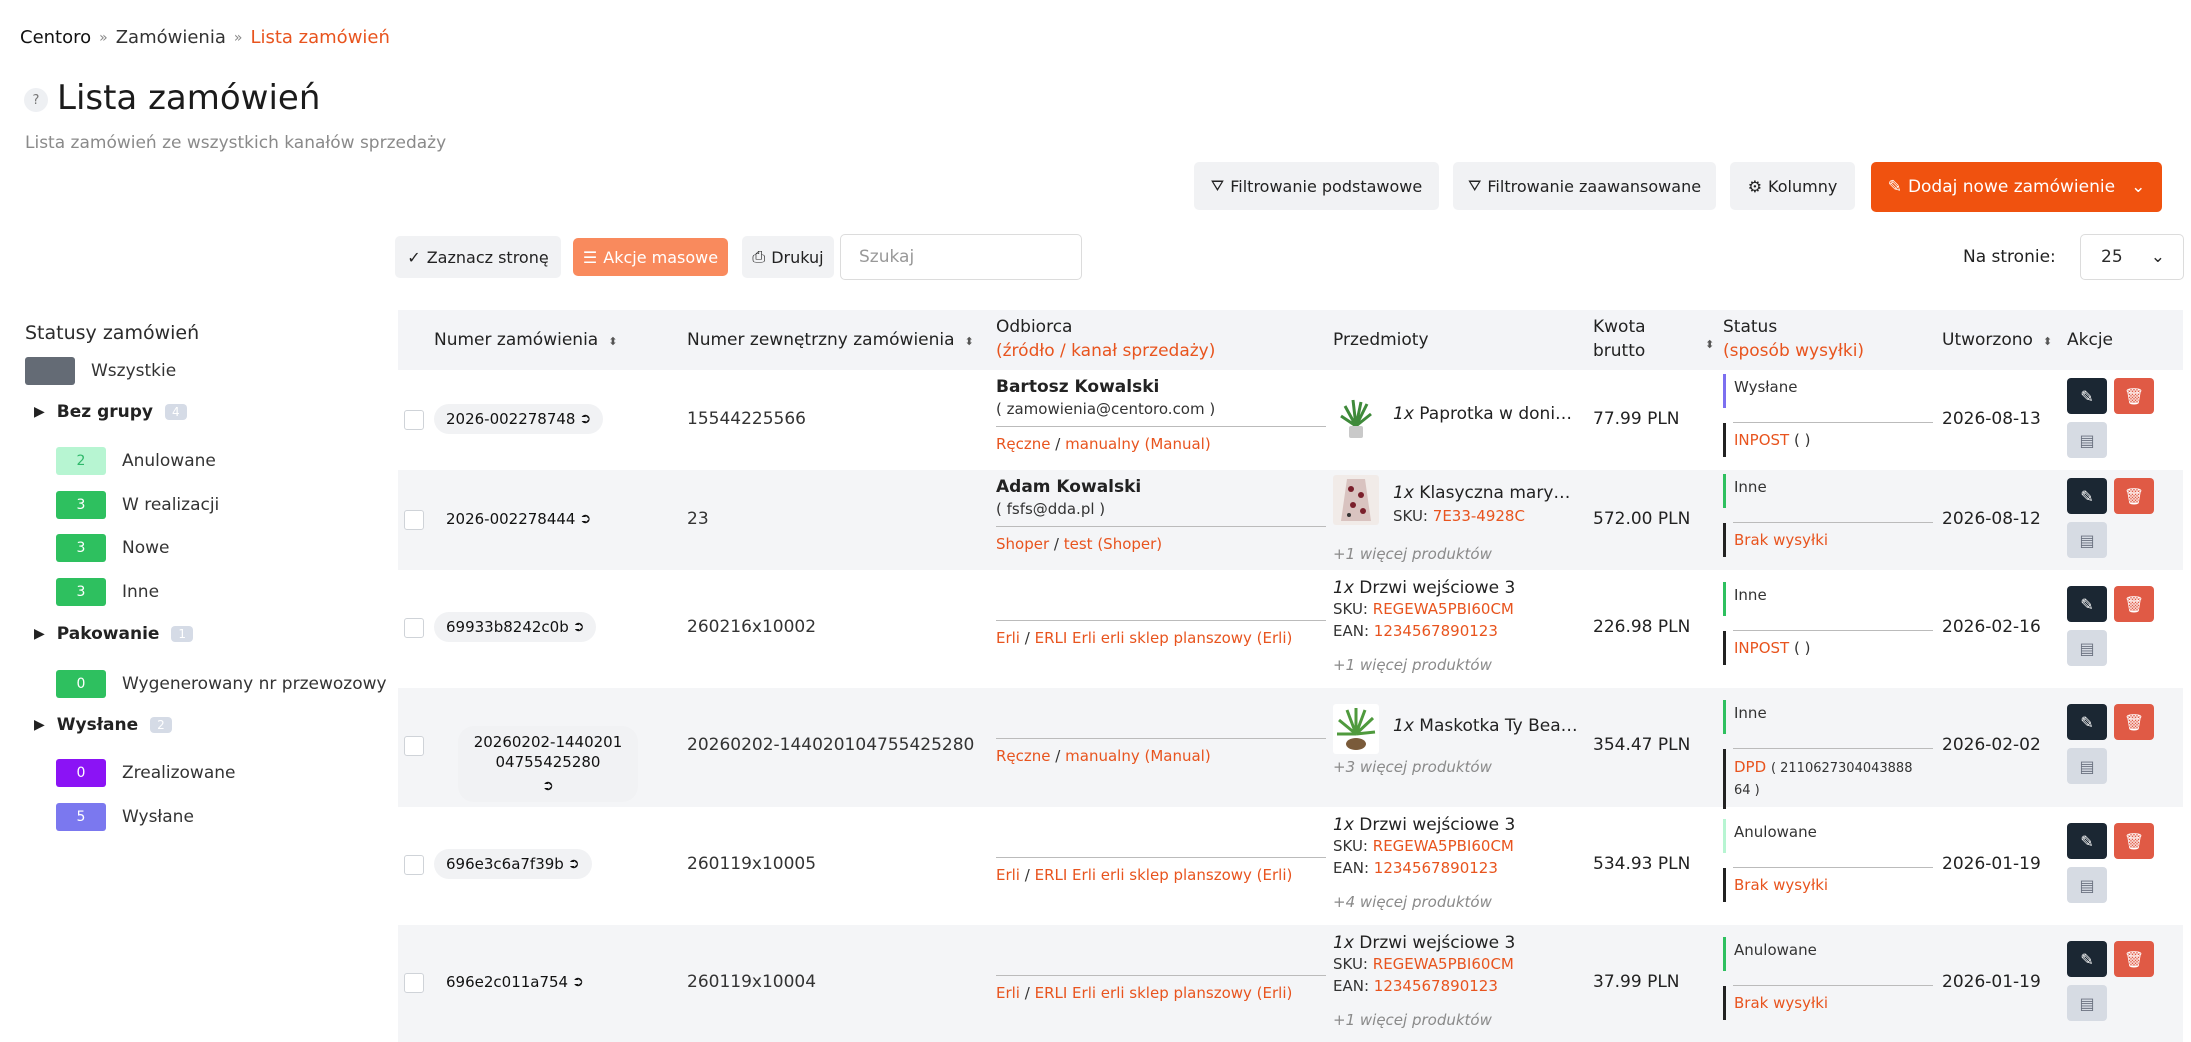 The width and height of the screenshot is (2191, 1042). What do you see at coordinates (137, 505) in the screenshot?
I see `status-w-realizacji: 3 W realizacji` at bounding box center [137, 505].